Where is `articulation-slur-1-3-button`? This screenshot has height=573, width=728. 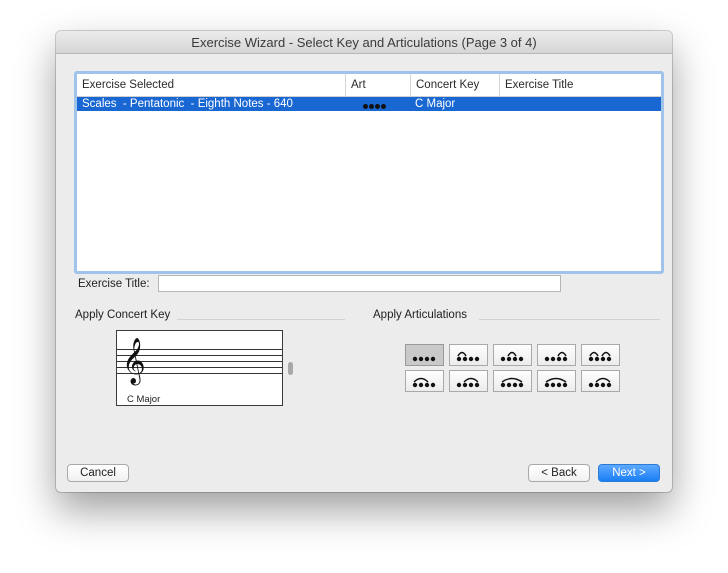
articulation-slur-1-3-button is located at coordinates (424, 381).